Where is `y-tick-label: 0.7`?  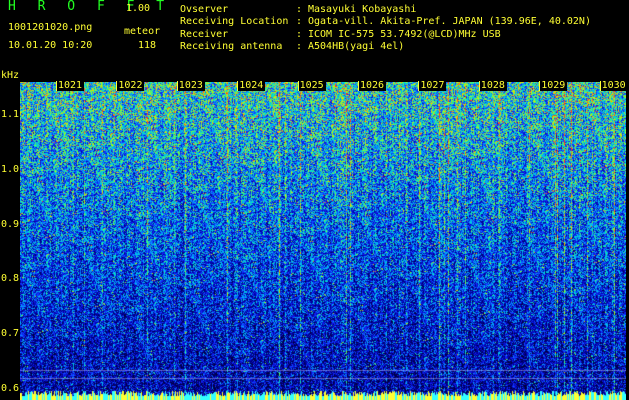 y-tick-label: 0.7 is located at coordinates (10, 334).